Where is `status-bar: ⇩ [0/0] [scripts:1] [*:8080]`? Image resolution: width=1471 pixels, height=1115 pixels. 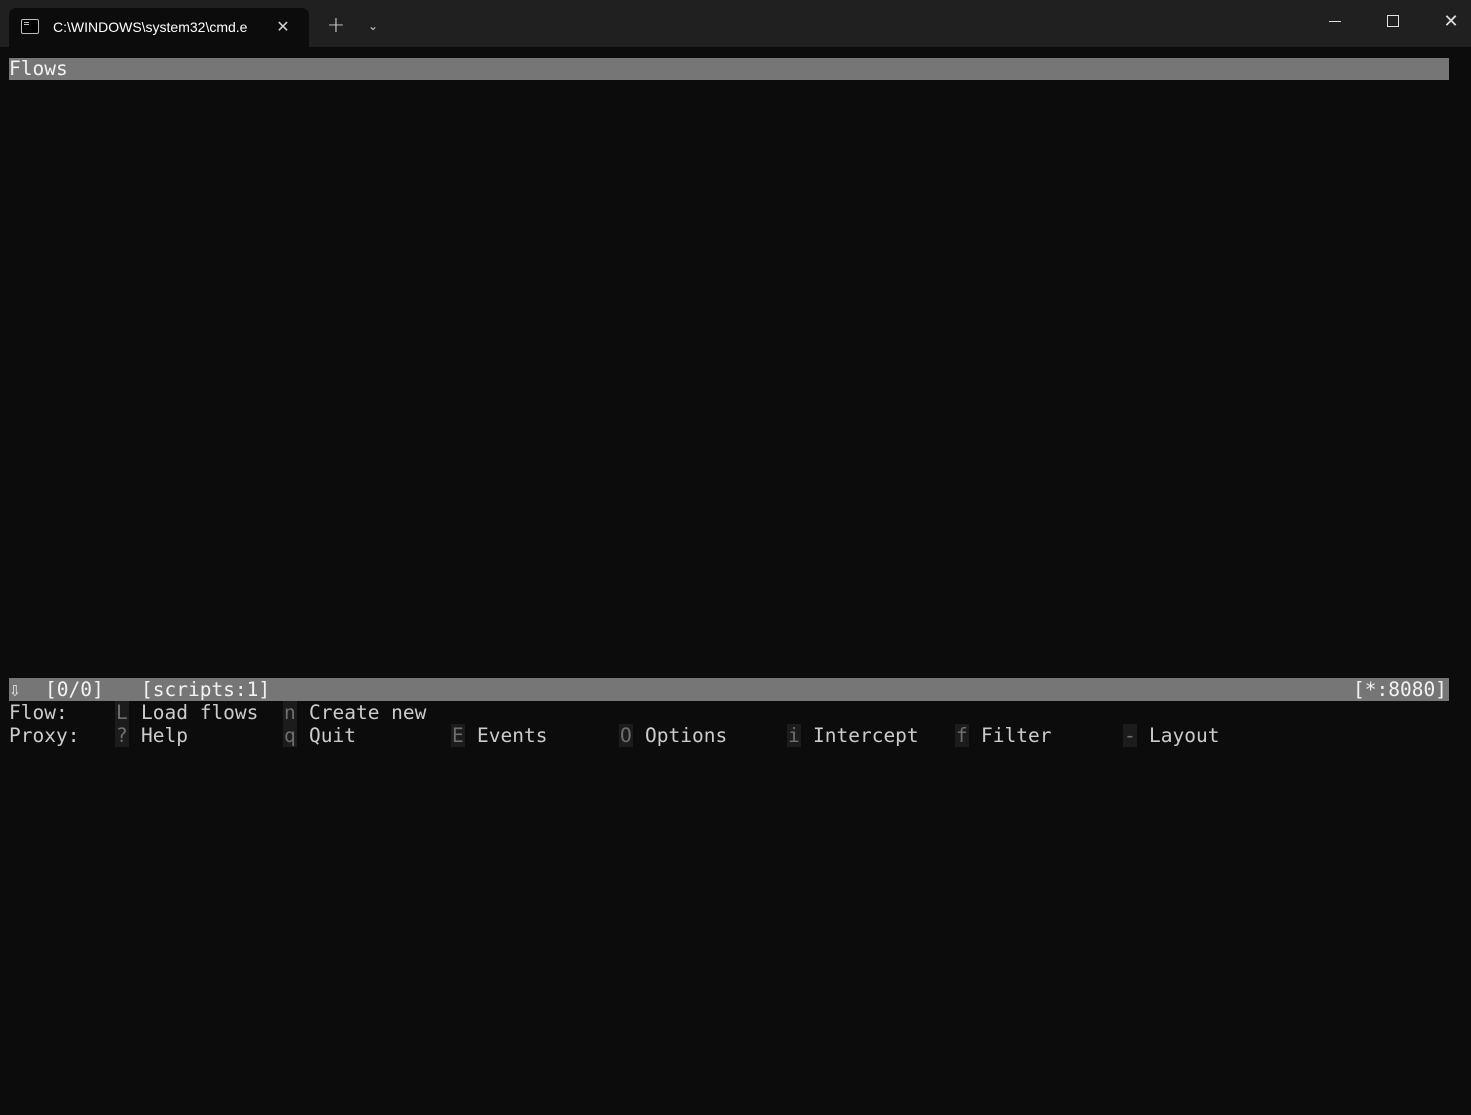 status-bar: ⇩ [0/0] [scripts:1] [*:8080] is located at coordinates (729, 689).